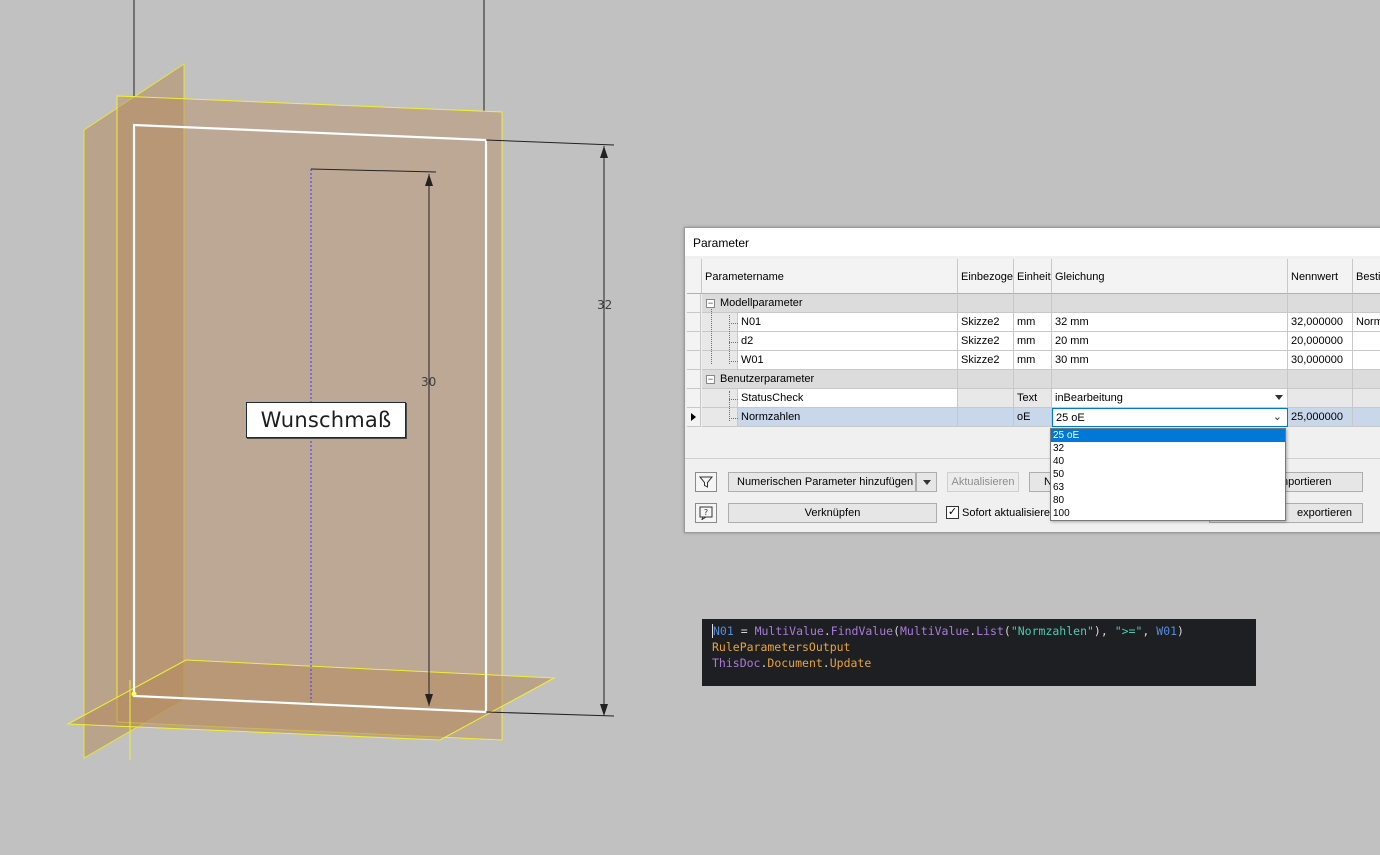 This screenshot has height=855, width=1380. I want to click on param-unit: Text, so click(1033, 398).